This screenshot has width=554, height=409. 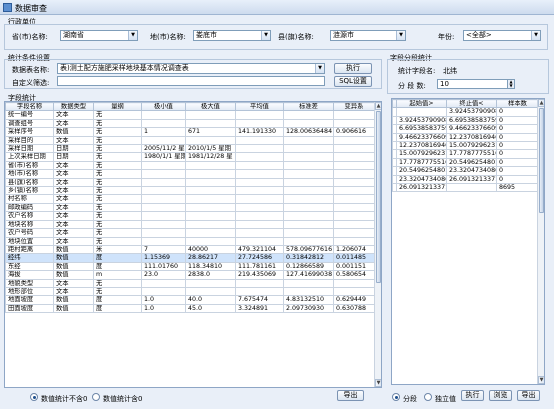 I want to click on table-row: 农户名称 文本无, so click(x=190, y=216).